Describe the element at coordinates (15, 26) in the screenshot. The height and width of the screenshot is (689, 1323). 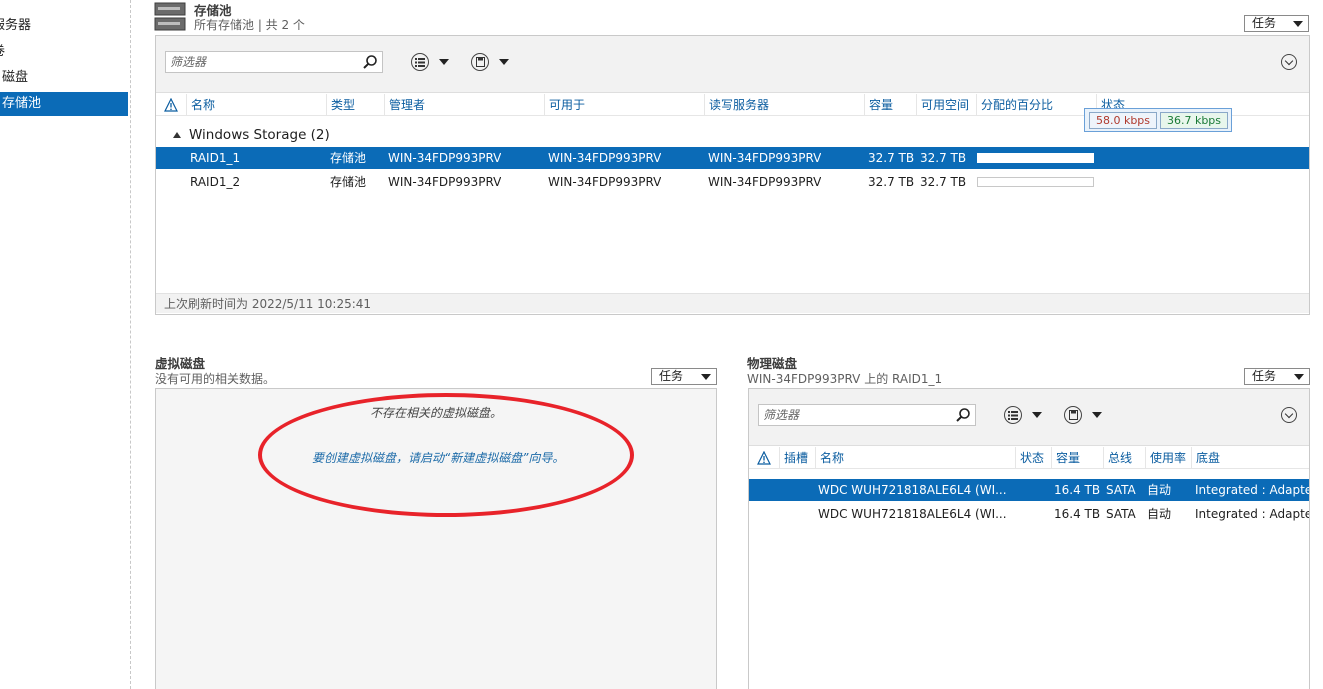
I see `nav-item-servers: 服务器` at that location.